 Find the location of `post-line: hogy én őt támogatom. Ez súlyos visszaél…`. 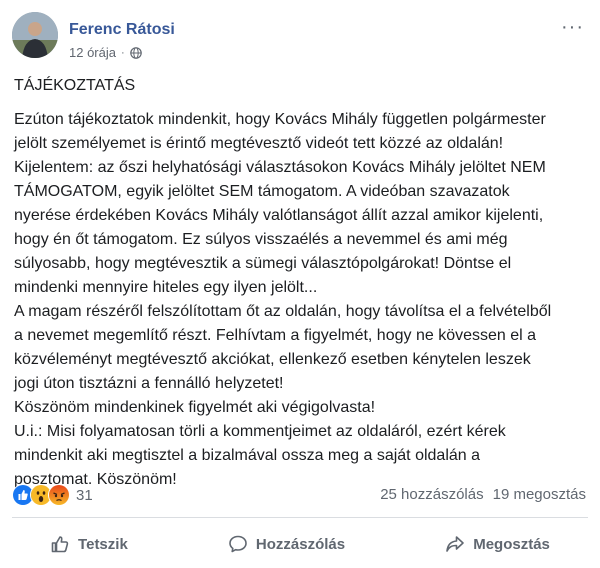

post-line: hogy én őt támogatom. Ez súlyos visszaél… is located at coordinates (261, 239).